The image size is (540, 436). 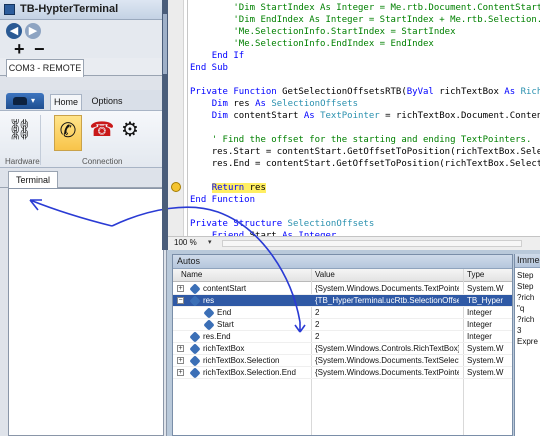 I want to click on table-row: End 2 Integer, so click(x=342, y=313).